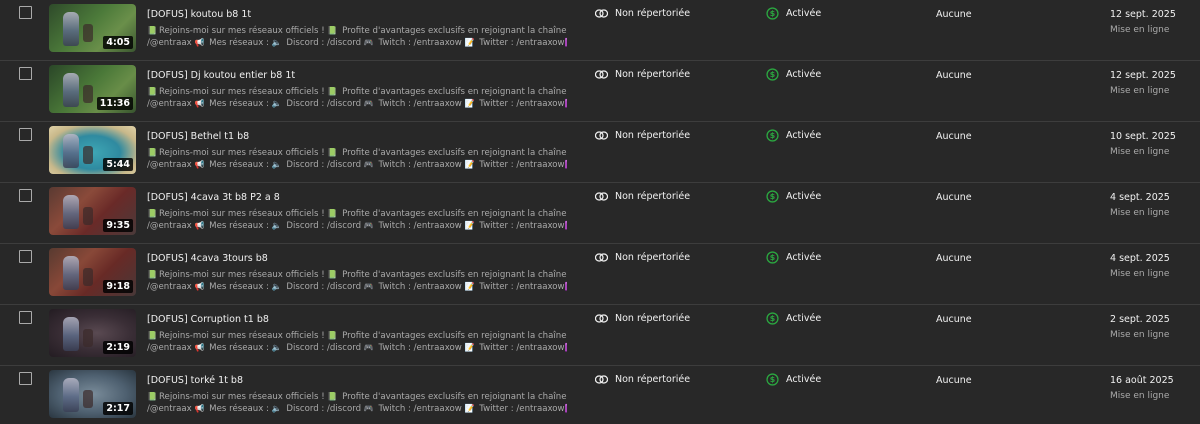 The height and width of the screenshot is (424, 1200). Describe the element at coordinates (114, 103) in the screenshot. I see `duration-badge: 11:36` at that location.